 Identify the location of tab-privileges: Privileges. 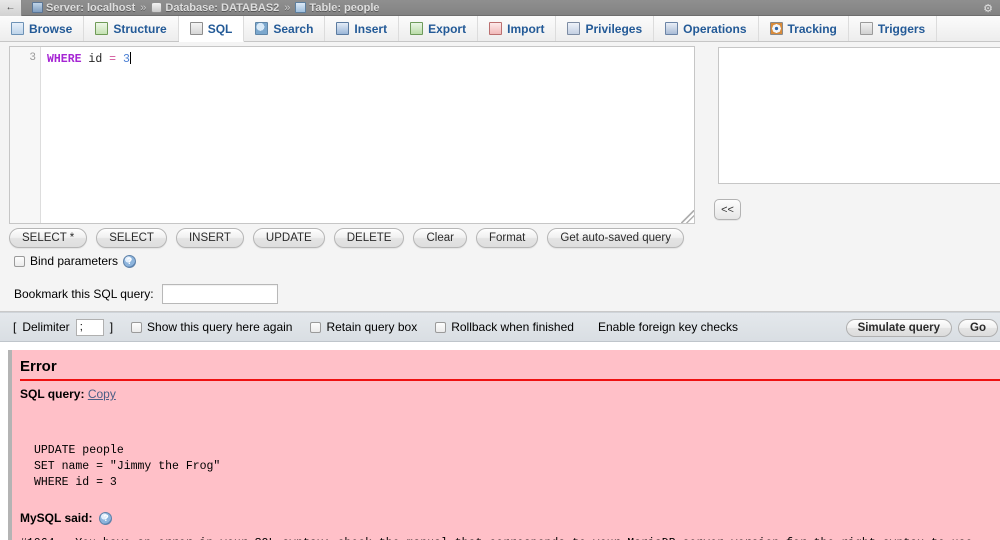
(605, 28).